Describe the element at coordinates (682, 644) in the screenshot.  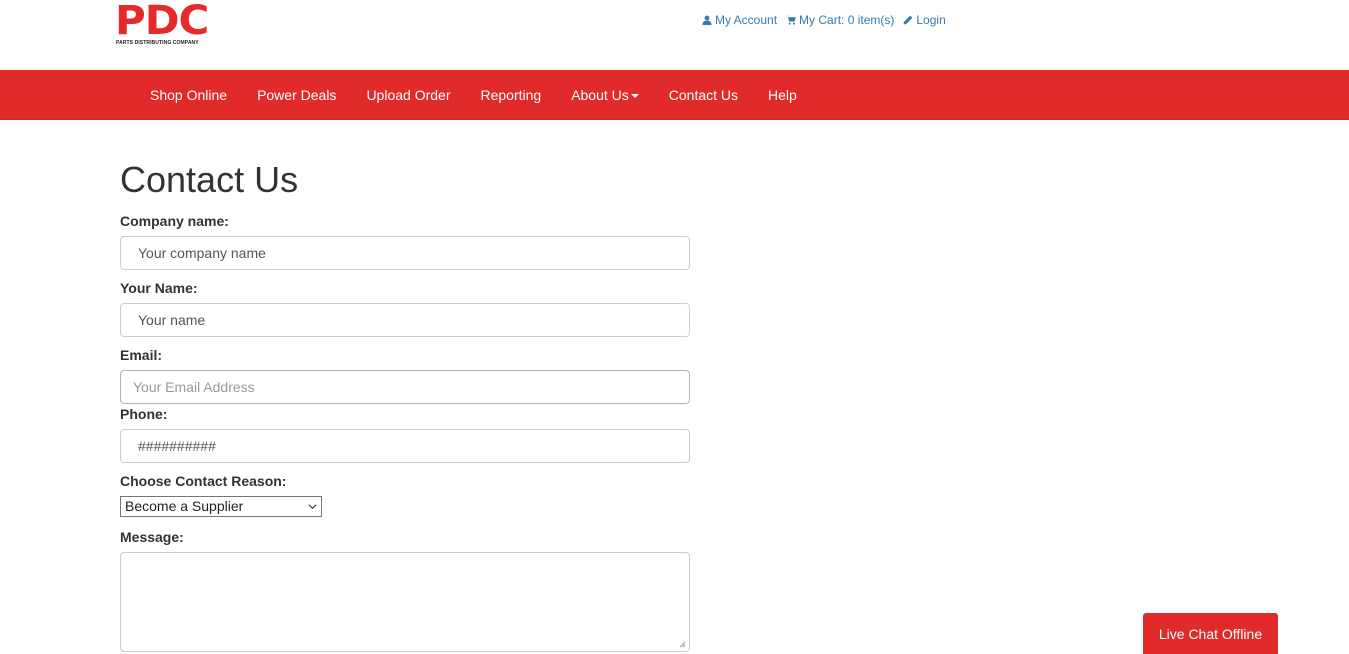
I see `resize-grip-icon` at that location.